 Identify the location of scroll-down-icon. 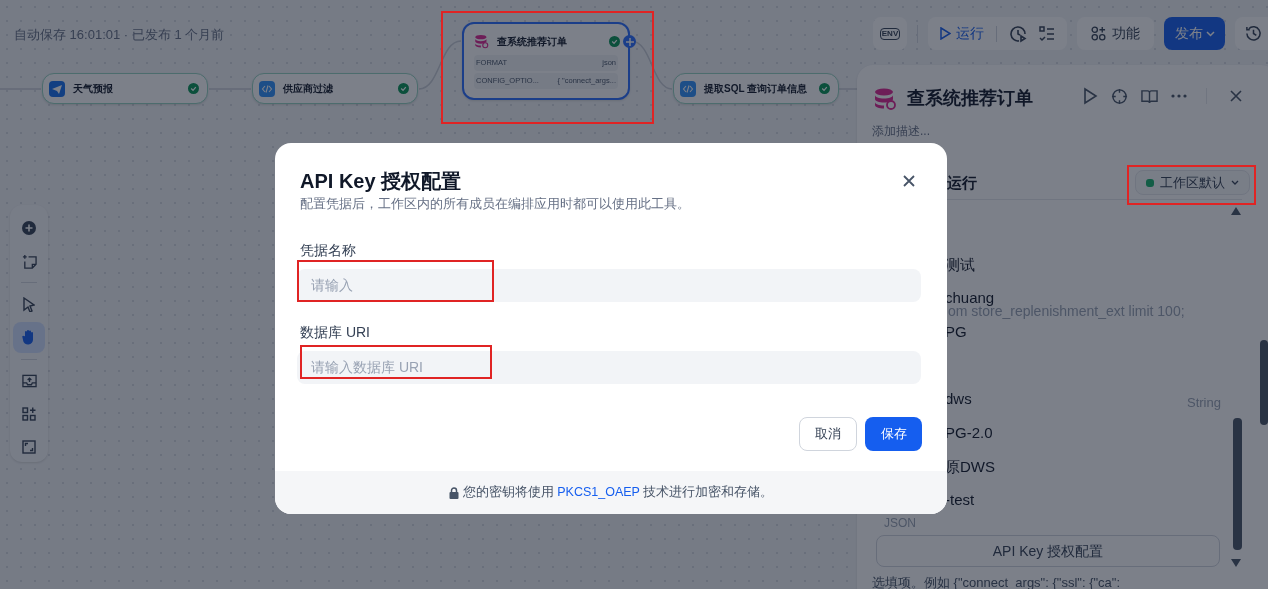
(1236, 563).